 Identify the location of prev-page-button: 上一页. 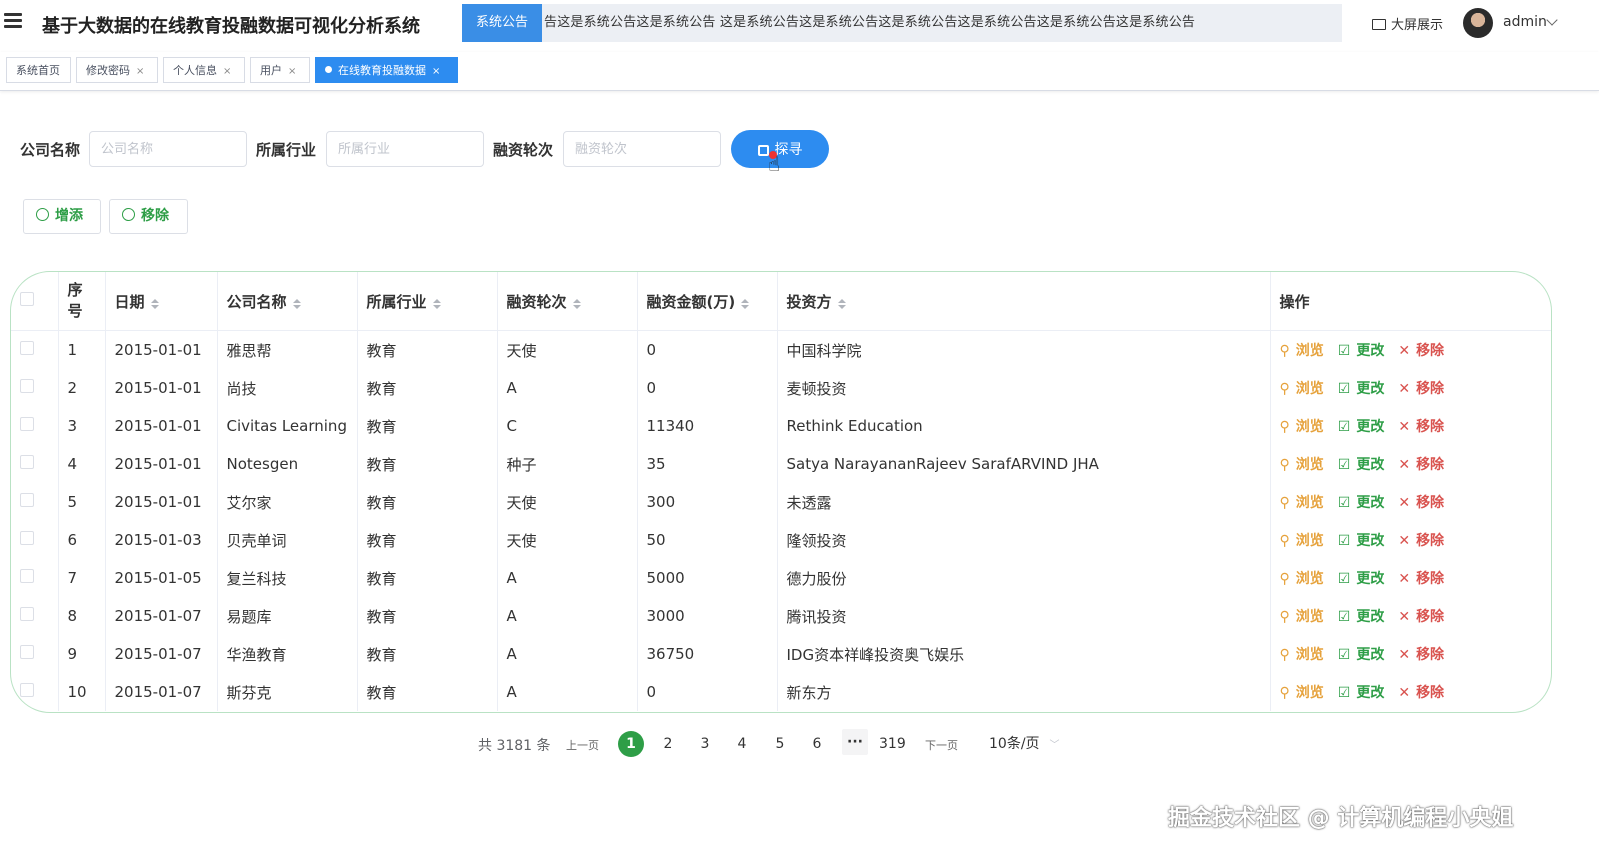
(582, 746).